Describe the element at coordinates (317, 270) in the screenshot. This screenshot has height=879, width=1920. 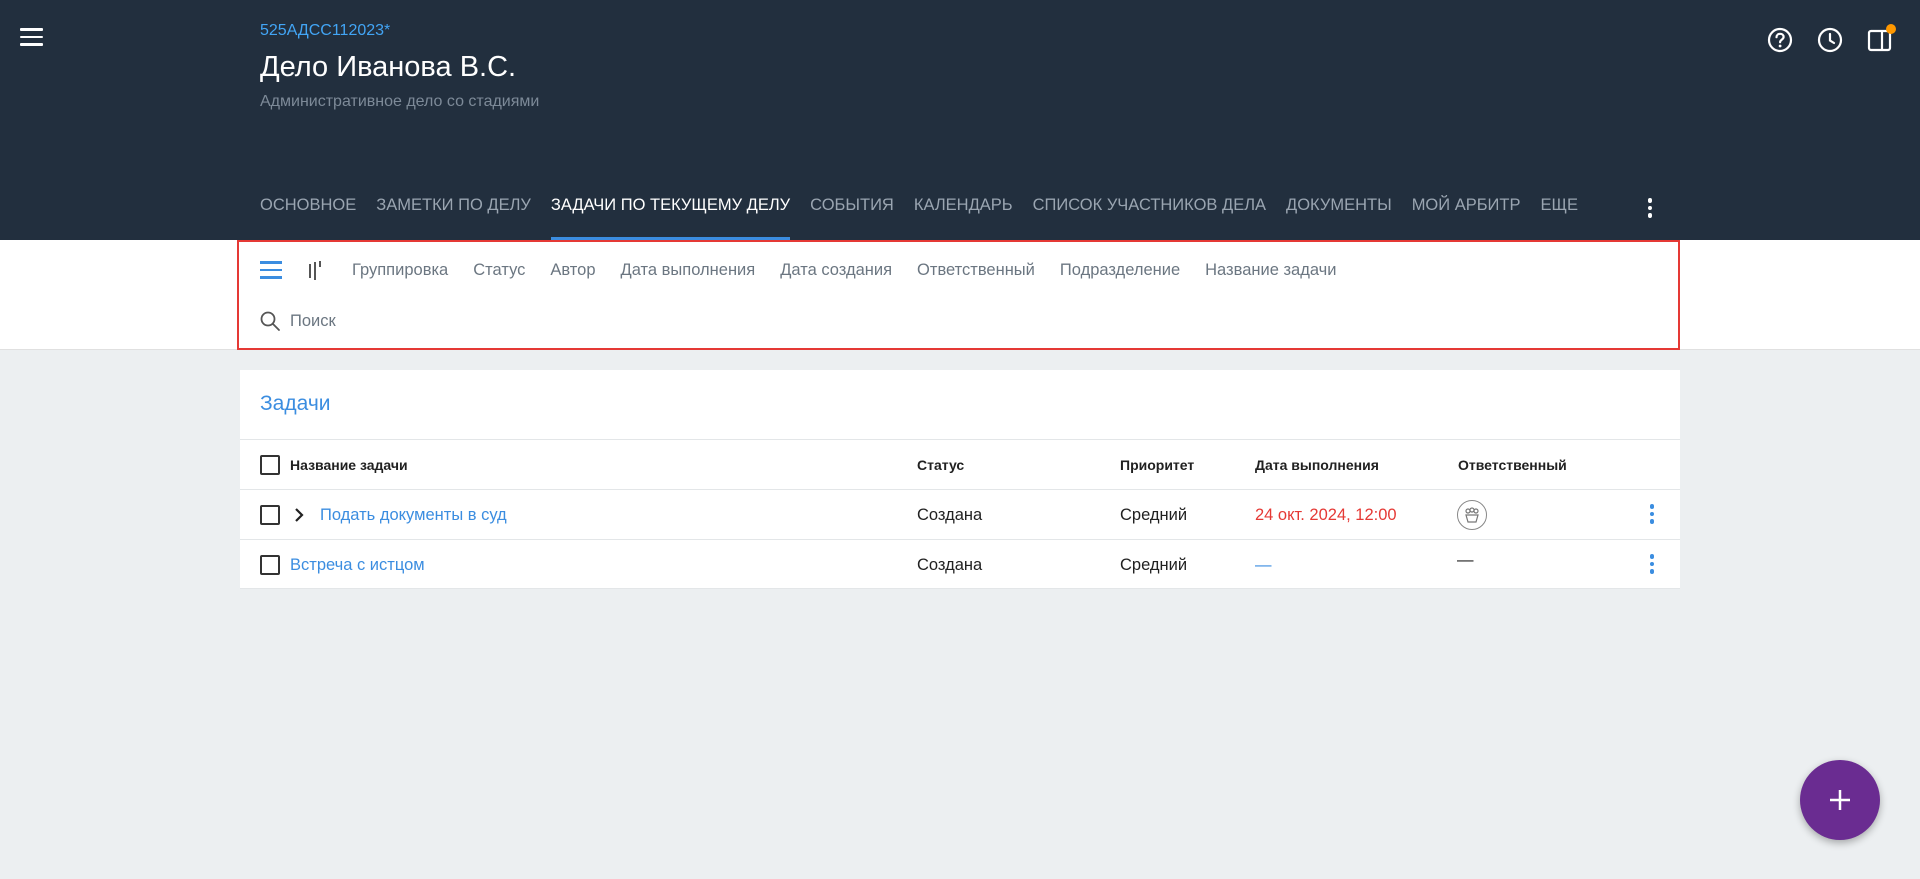
I see `columns-icon` at that location.